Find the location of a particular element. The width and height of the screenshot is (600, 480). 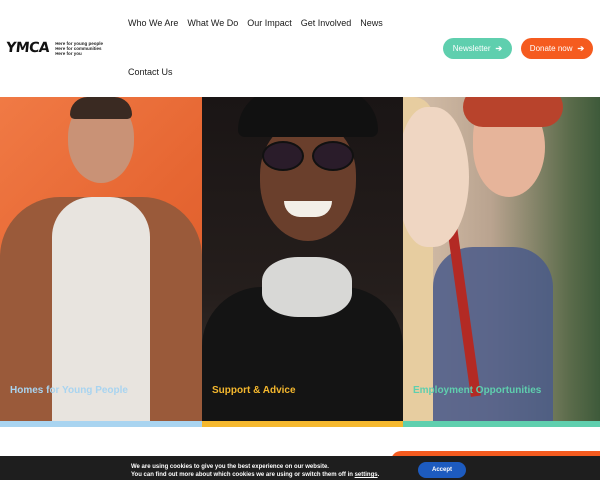

nav-what-we-do: What We Do is located at coordinates (212, 23).